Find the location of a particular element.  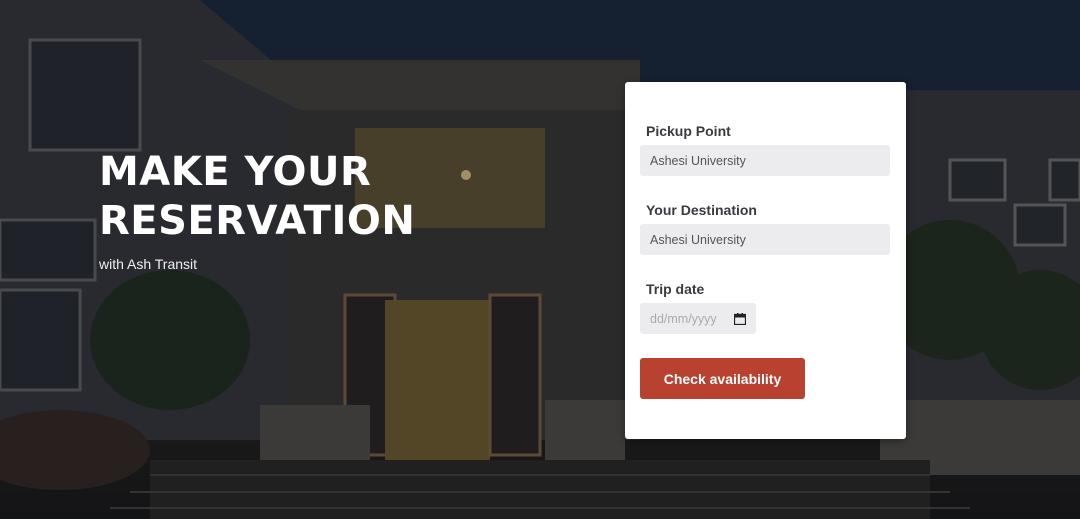

trip-date-placeholder: dd/mm/yyyy is located at coordinates (683, 318).